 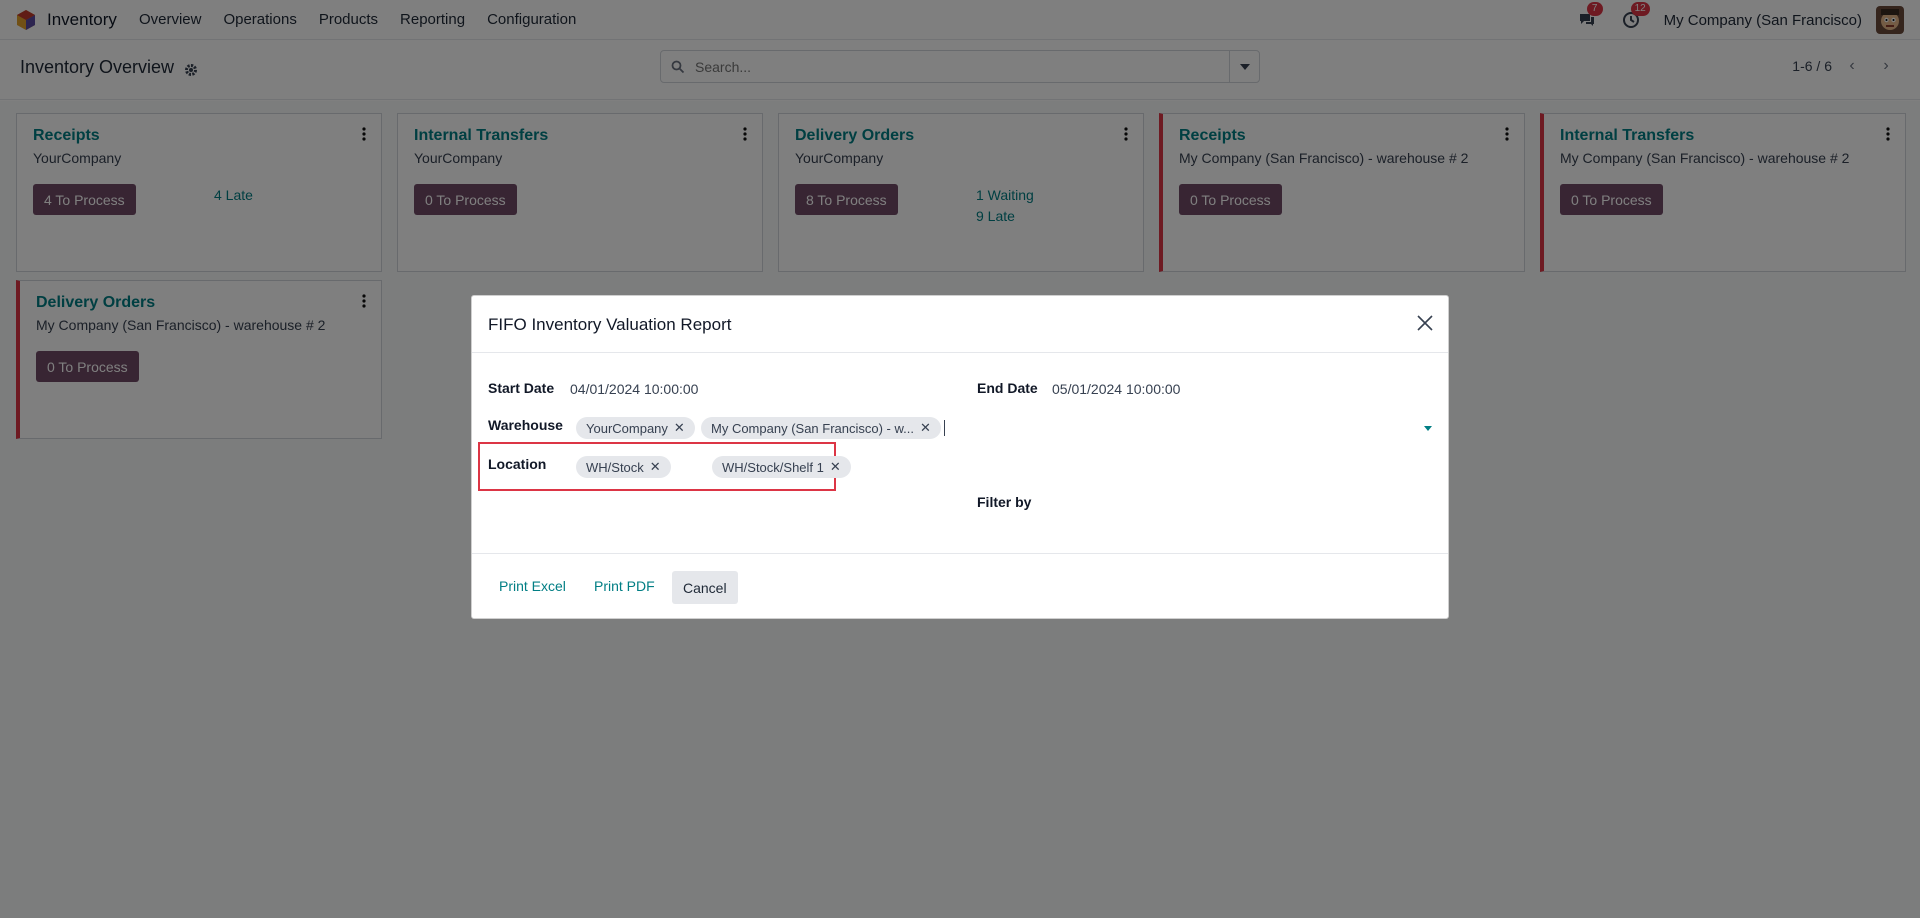 What do you see at coordinates (517, 464) in the screenshot?
I see `location-label: Location` at bounding box center [517, 464].